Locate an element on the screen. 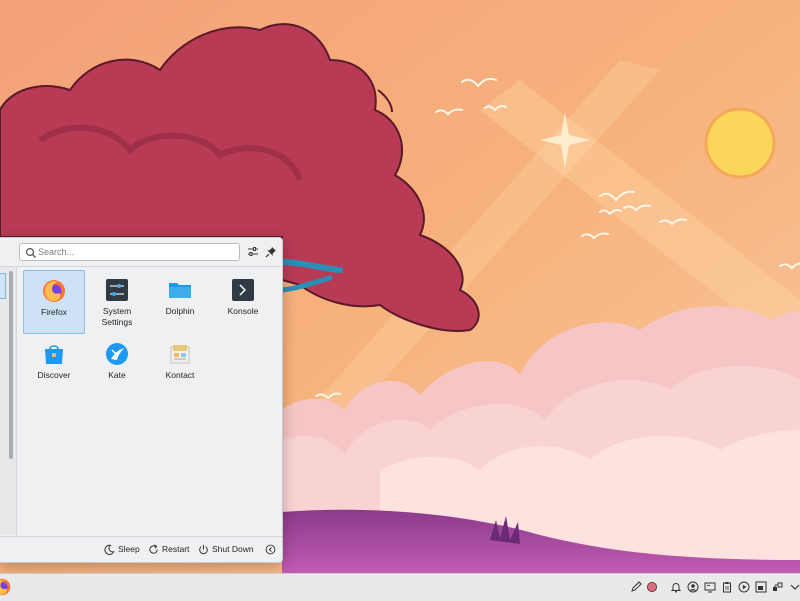 The height and width of the screenshot is (601, 800). configure-button is located at coordinates (253, 252).